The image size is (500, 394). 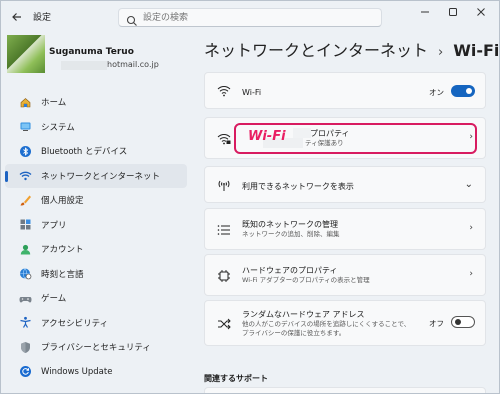 What do you see at coordinates (291, 234) in the screenshot?
I see `known-networks-subtitle: ネットワークの追加、削除、編集` at bounding box center [291, 234].